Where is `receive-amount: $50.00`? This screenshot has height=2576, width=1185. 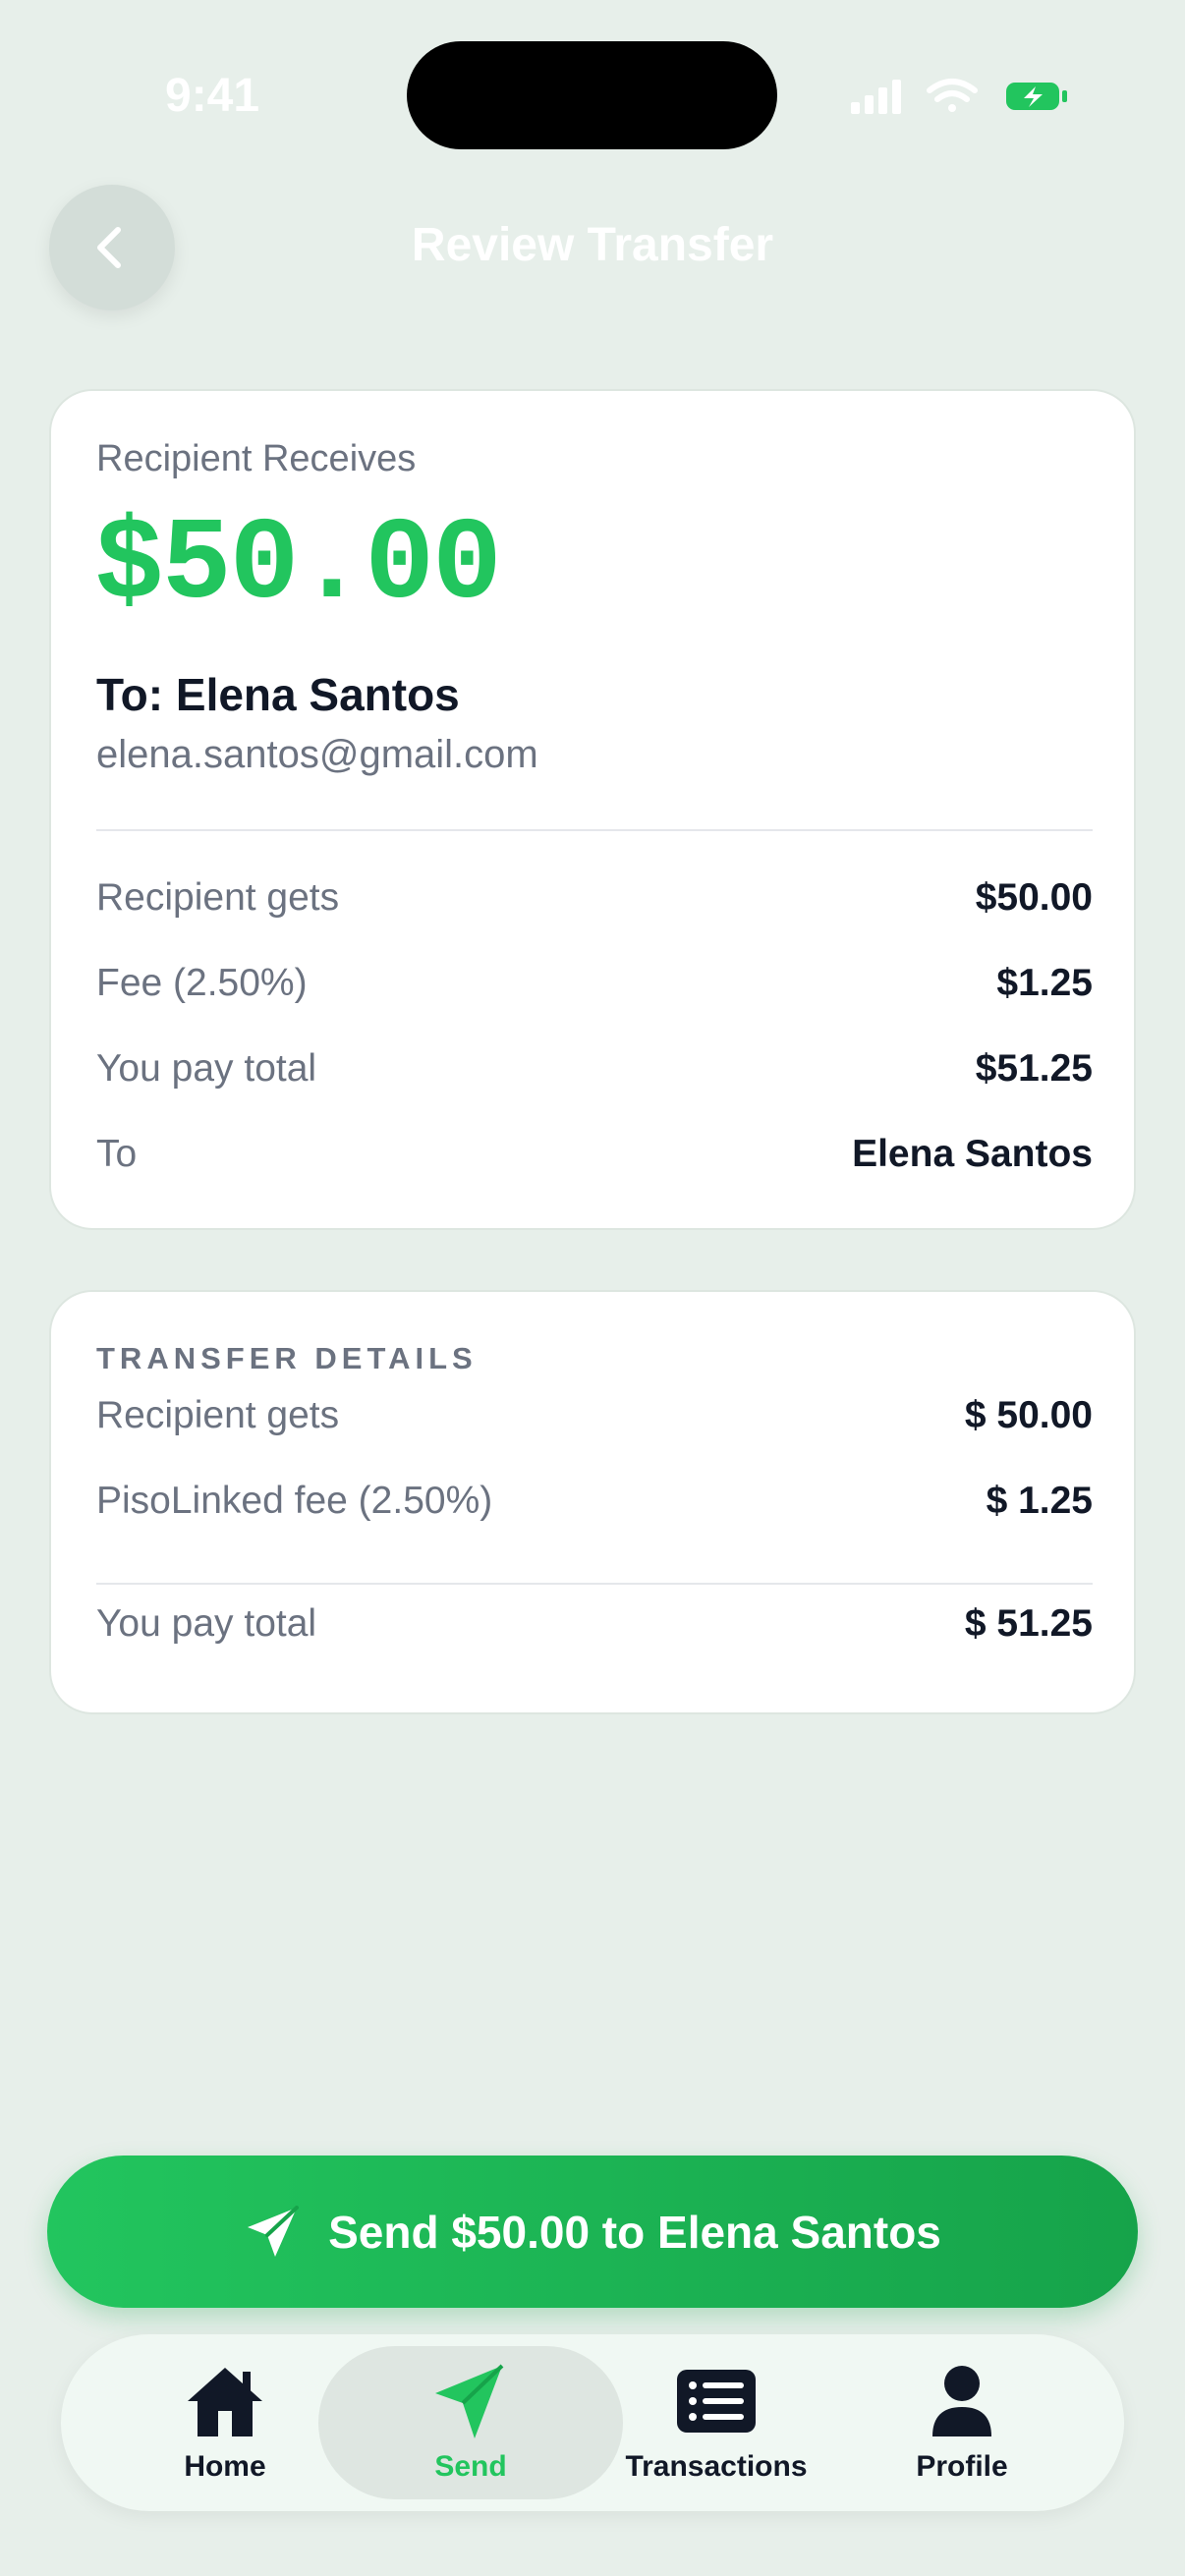
receive-amount: $50.00 is located at coordinates (298, 566).